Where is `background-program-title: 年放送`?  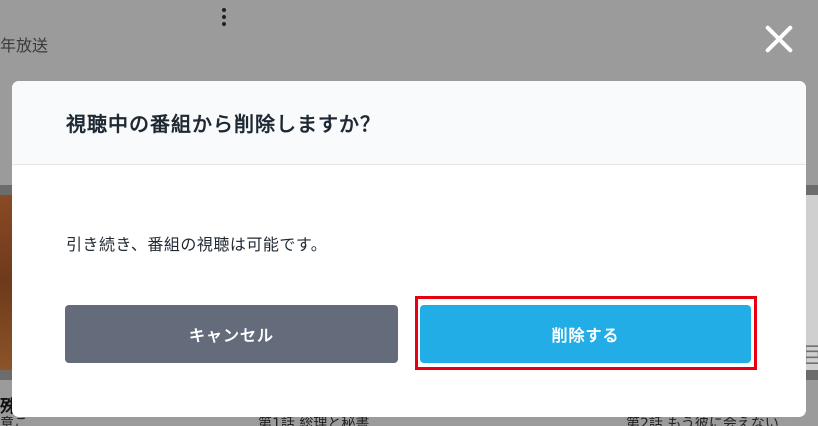
background-program-title: 年放送 is located at coordinates (24, 45).